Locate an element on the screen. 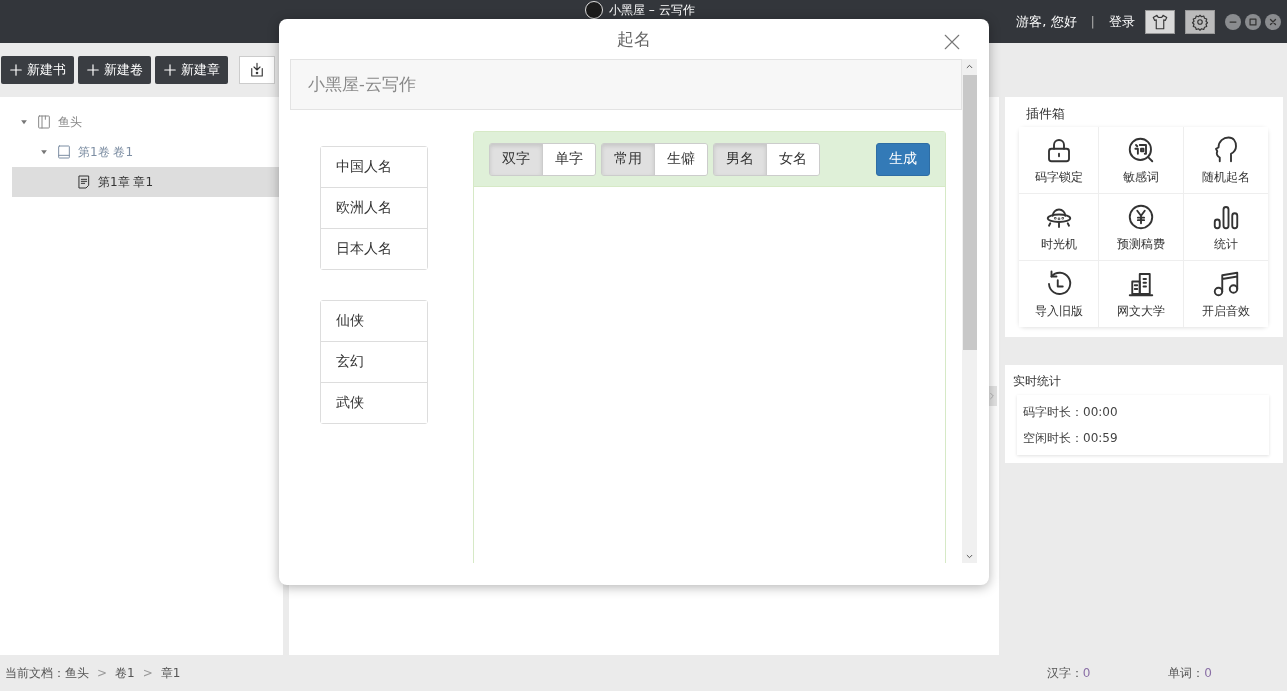 This screenshot has height=691, width=1287. close-button is located at coordinates (1273, 21).